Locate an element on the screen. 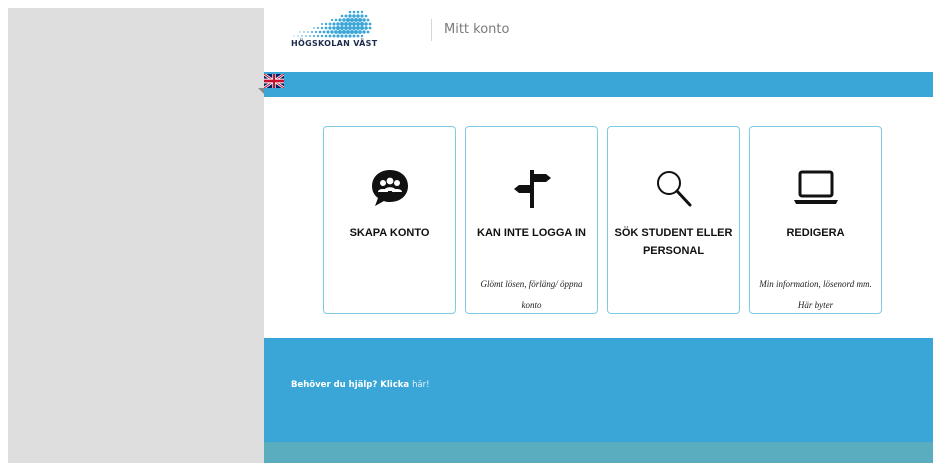 This screenshot has width=933, height=469. help-label: Behöver du hjälp? Klicka is located at coordinates (352, 385).